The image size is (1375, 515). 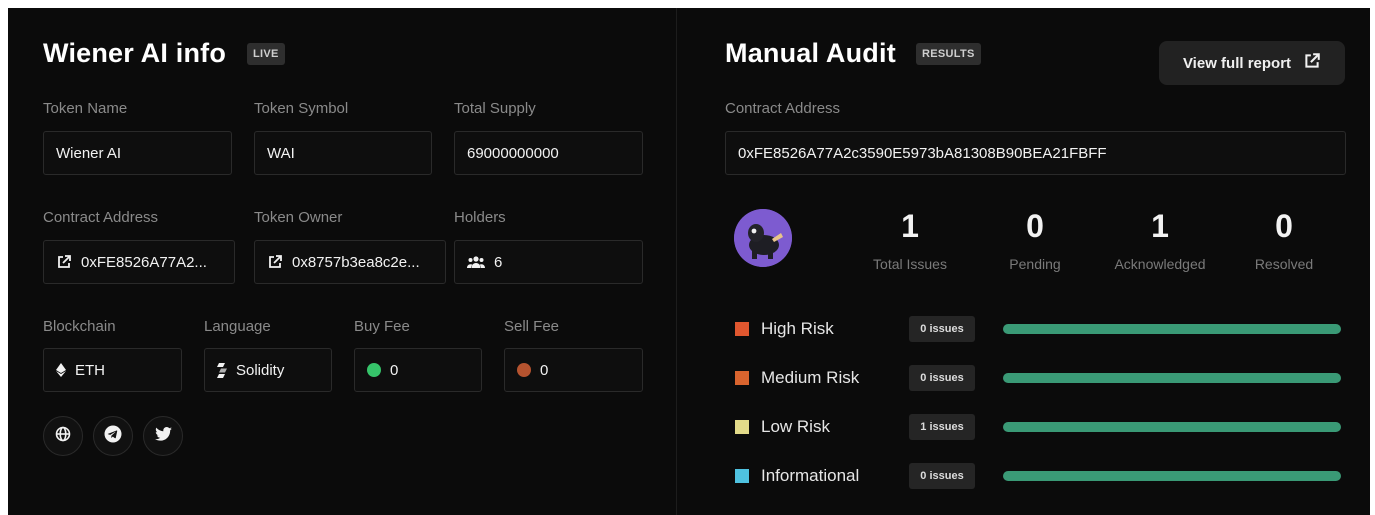 I want to click on risk-row-medium: Medium Risk 0 issues, so click(x=1041, y=378).